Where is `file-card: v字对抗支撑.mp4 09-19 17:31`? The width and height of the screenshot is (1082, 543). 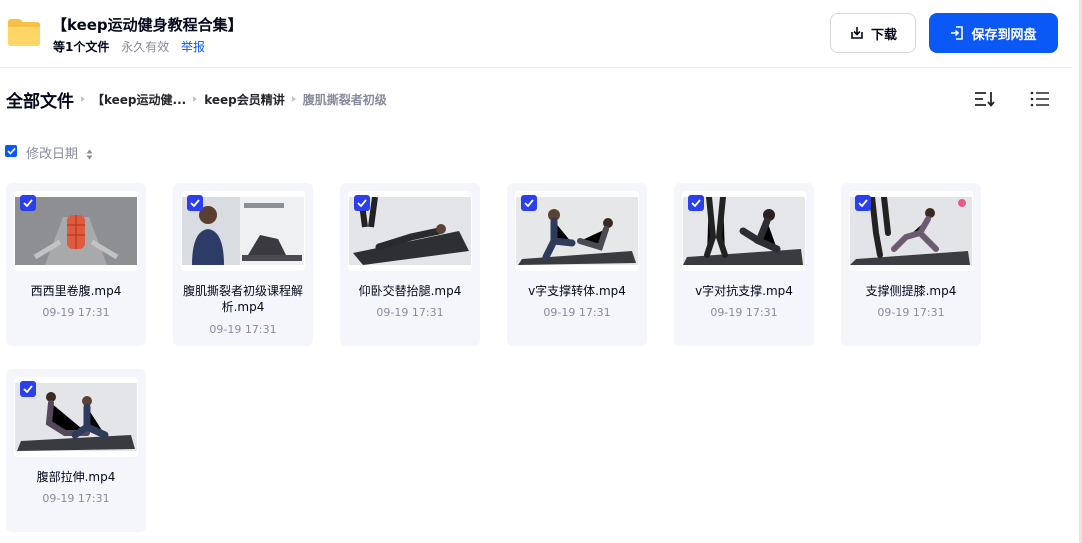
file-card: v字对抗支撑.mp4 09-19 17:31 is located at coordinates (744, 264).